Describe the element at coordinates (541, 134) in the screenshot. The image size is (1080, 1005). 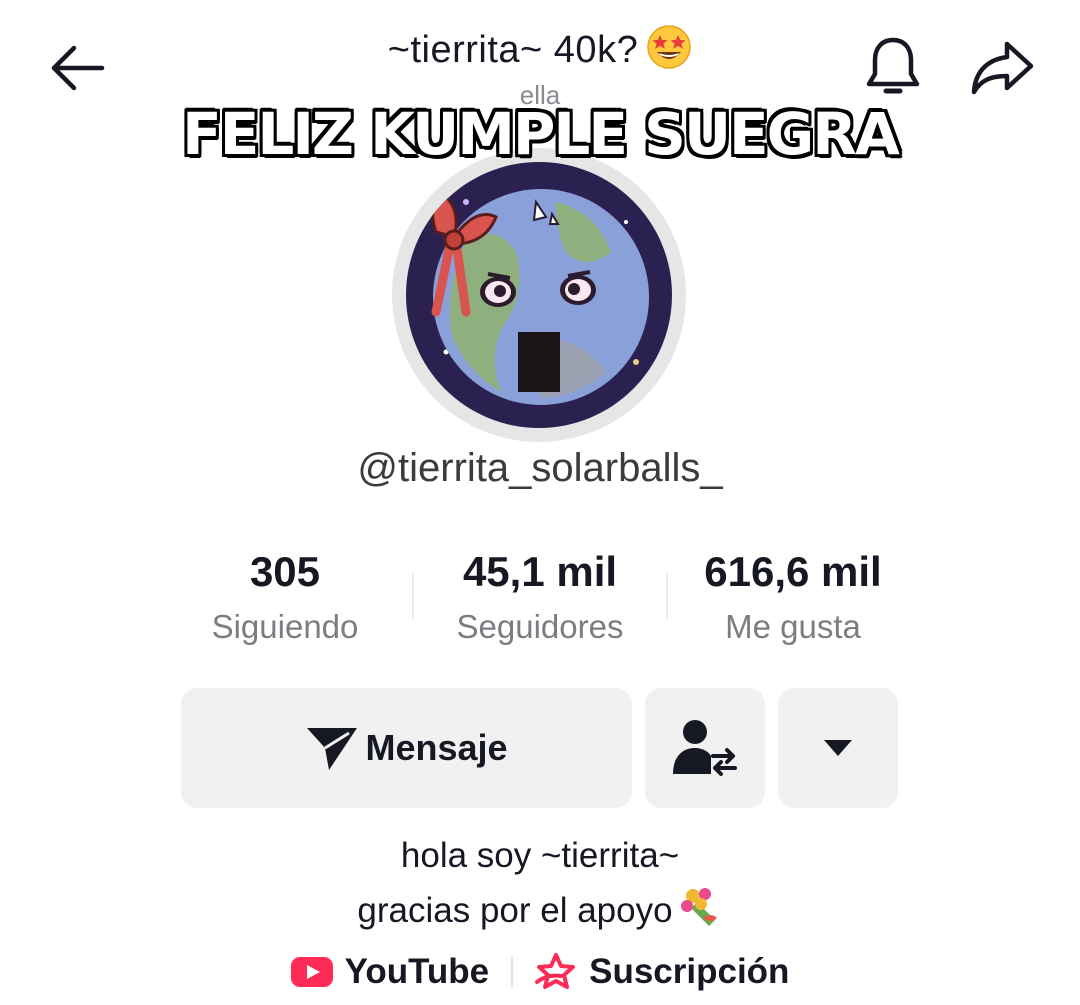
I see `overlay-caption: FELIZ KUMPLE SUEGRA` at that location.